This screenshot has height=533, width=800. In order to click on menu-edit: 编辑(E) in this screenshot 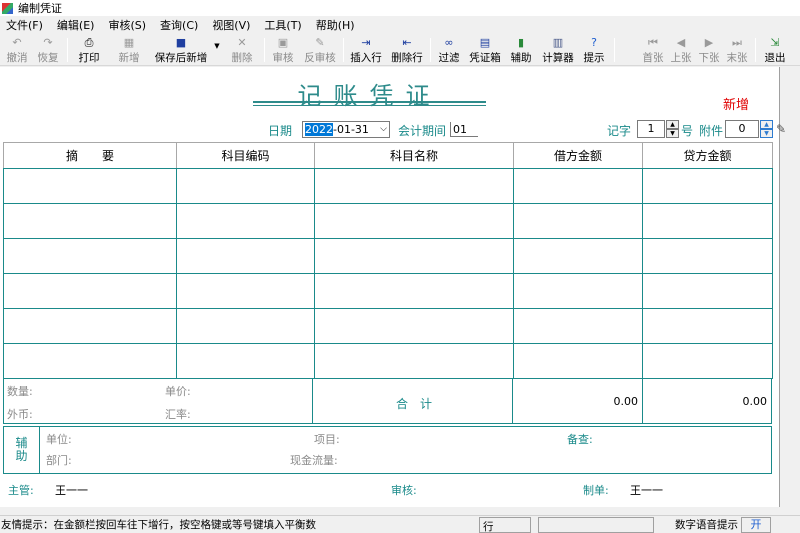, I will do `click(76, 25)`.